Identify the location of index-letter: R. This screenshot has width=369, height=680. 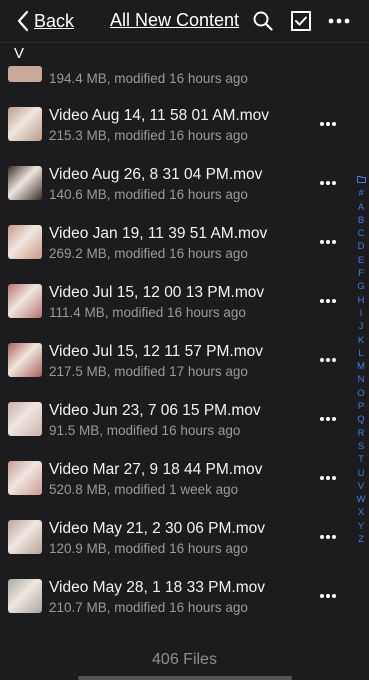
(361, 433).